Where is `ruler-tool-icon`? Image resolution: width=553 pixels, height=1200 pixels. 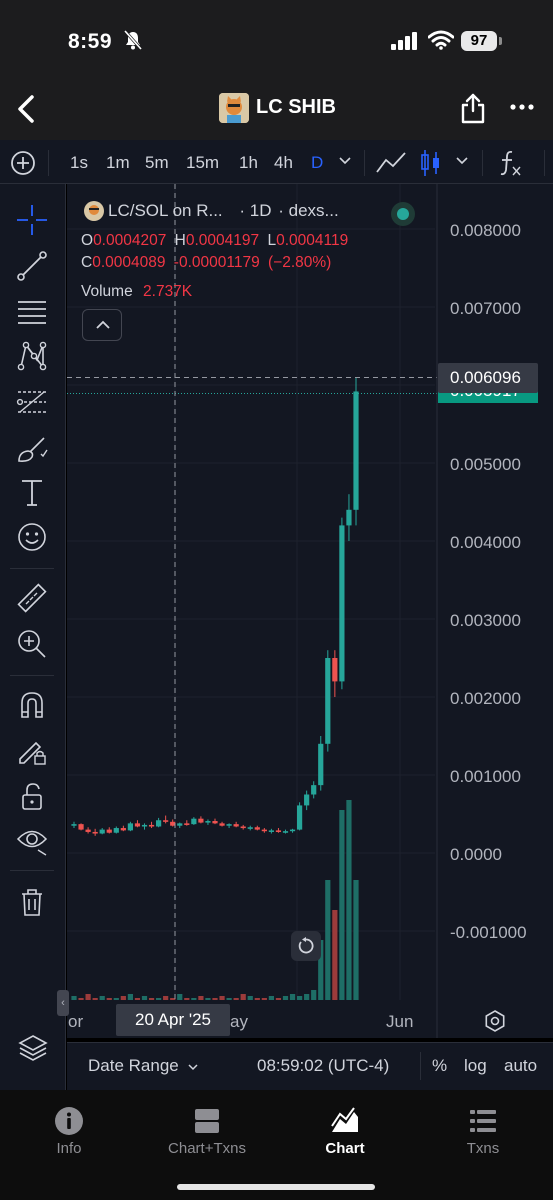 ruler-tool-icon is located at coordinates (32, 598).